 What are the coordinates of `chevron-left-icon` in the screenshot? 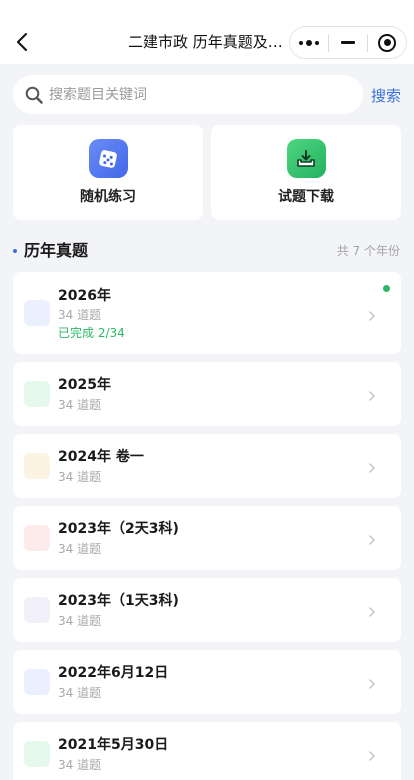 It's located at (22, 42).